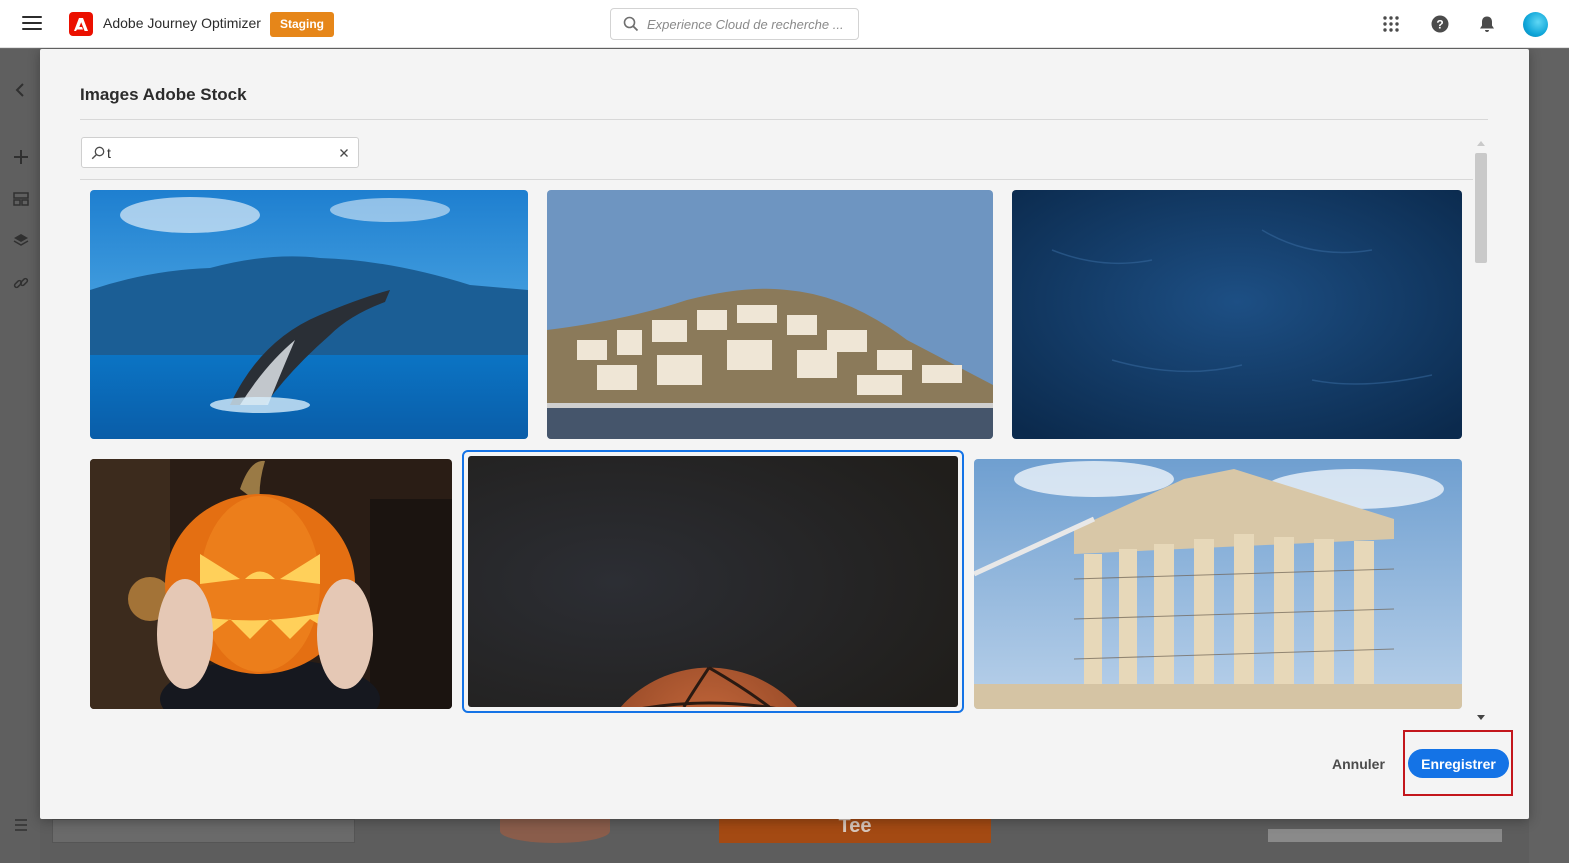 The height and width of the screenshot is (863, 1569). I want to click on user-avatar, so click(1535, 24).